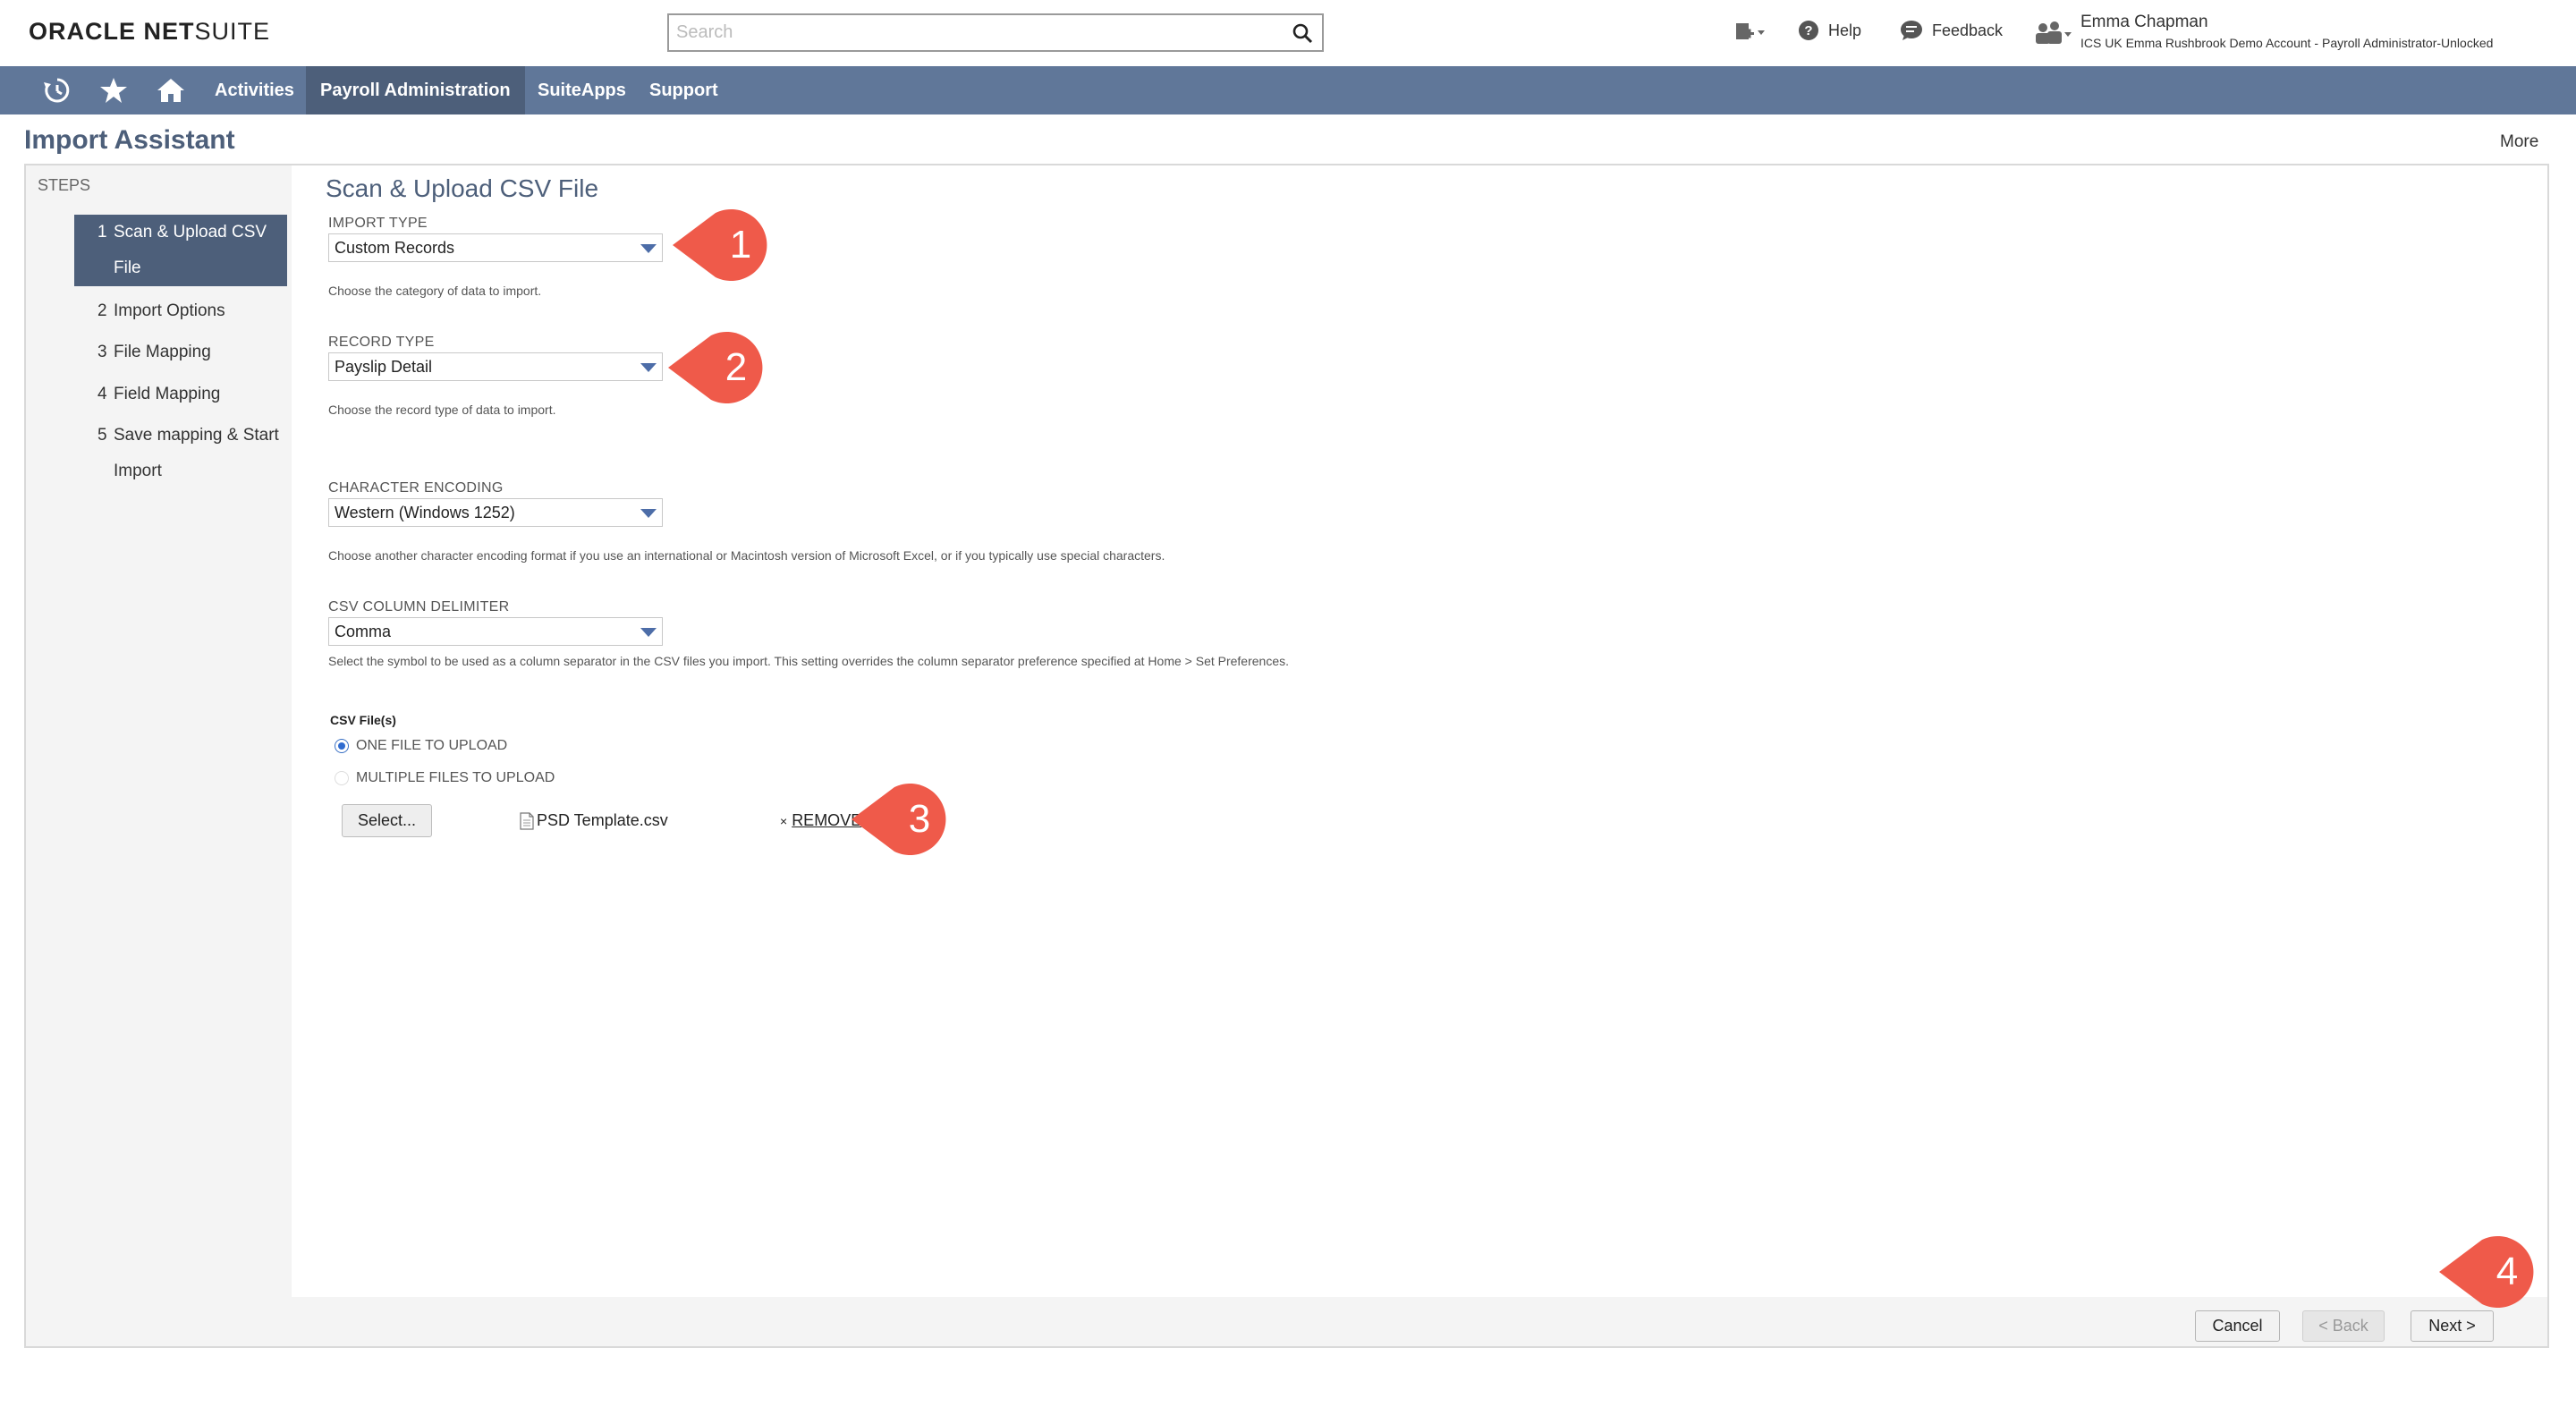 This screenshot has height=1424, width=2576. What do you see at coordinates (736, 367) in the screenshot?
I see `callout-number: 2` at bounding box center [736, 367].